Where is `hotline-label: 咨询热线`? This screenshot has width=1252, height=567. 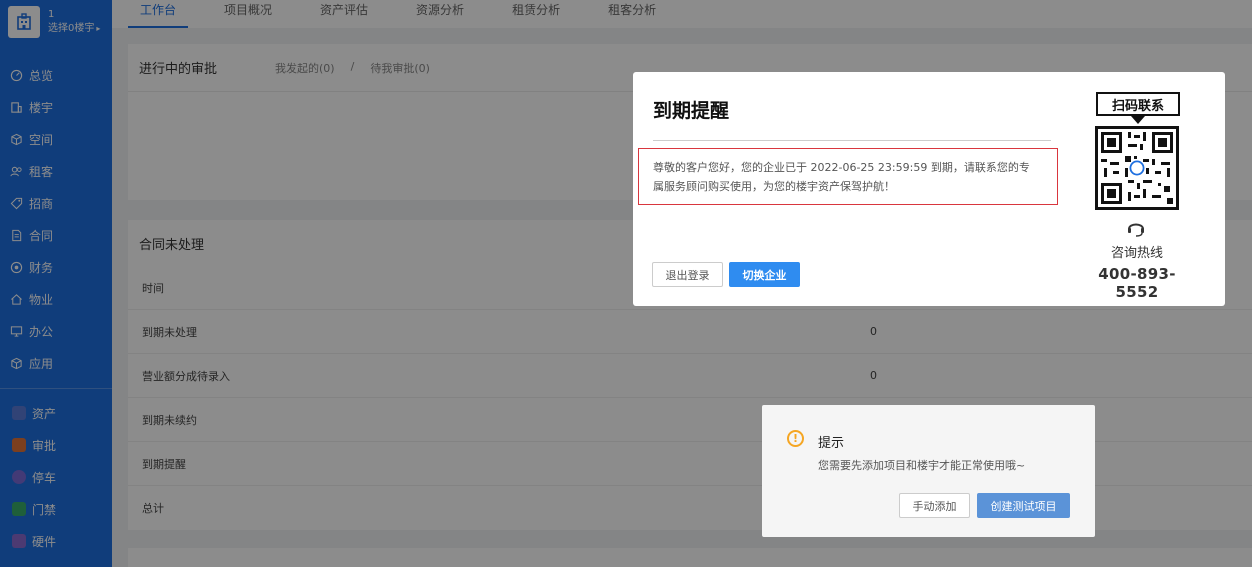
hotline-label: 咨询热线 is located at coordinates (1136, 253).